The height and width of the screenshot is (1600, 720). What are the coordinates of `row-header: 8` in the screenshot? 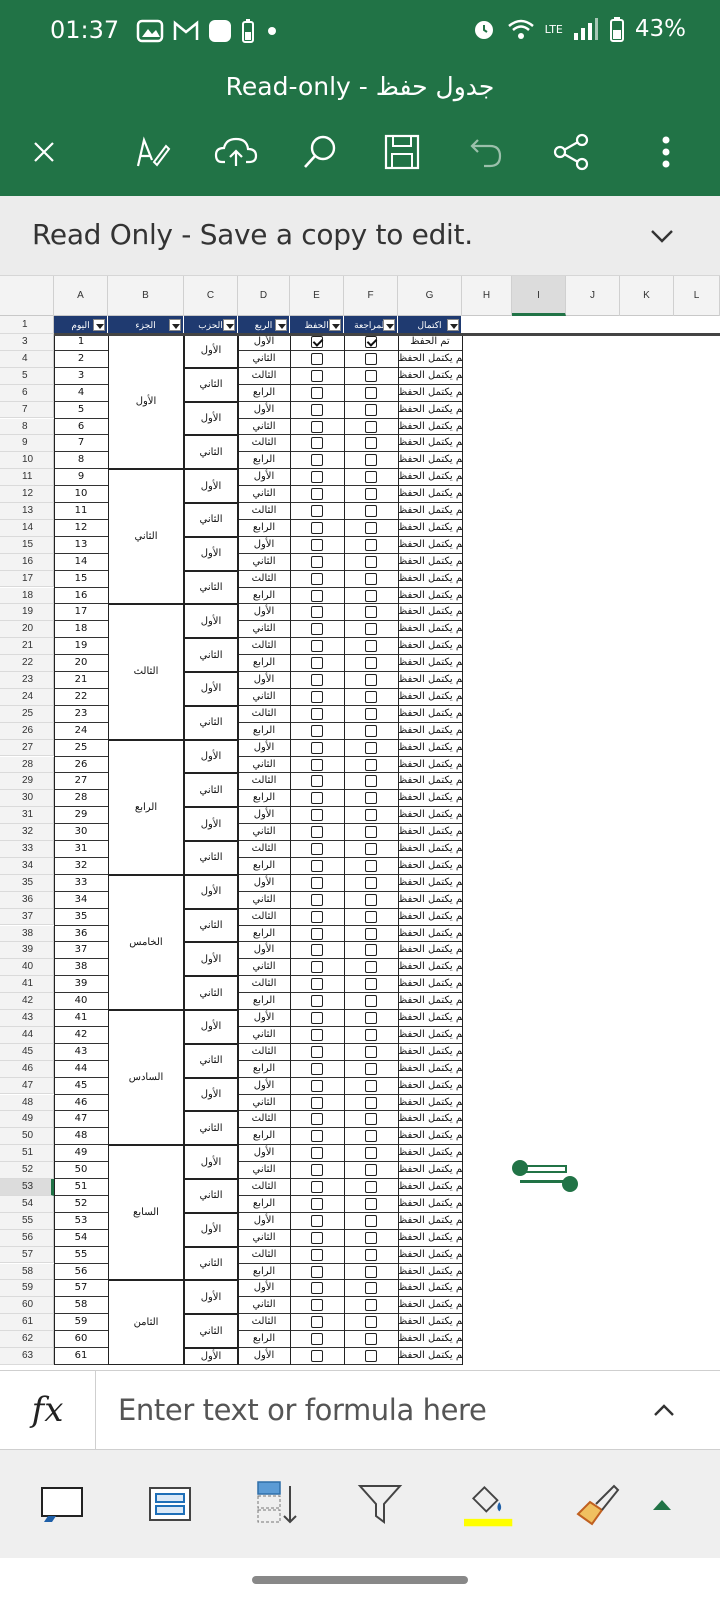 It's located at (27, 427).